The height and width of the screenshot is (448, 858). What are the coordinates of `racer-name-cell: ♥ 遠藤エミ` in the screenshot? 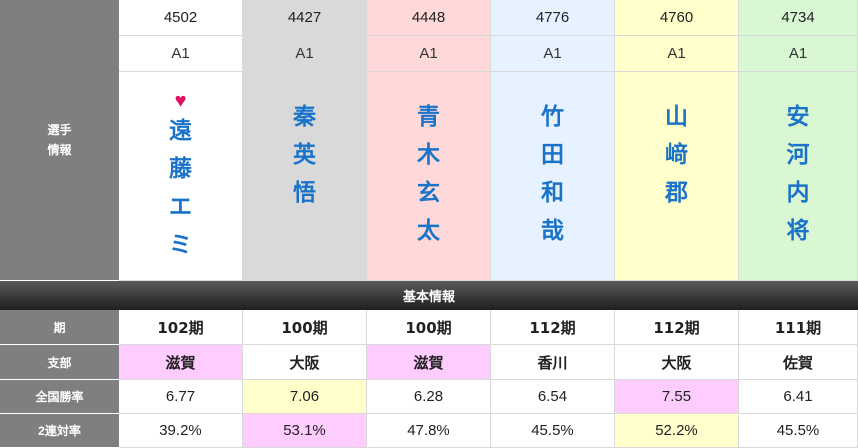 It's located at (181, 176).